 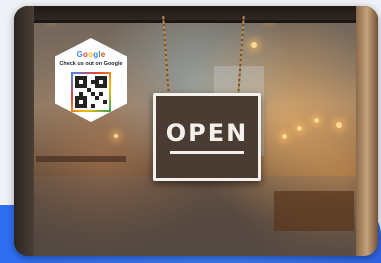 What do you see at coordinates (81, 159) in the screenshot?
I see `counter` at bounding box center [81, 159].